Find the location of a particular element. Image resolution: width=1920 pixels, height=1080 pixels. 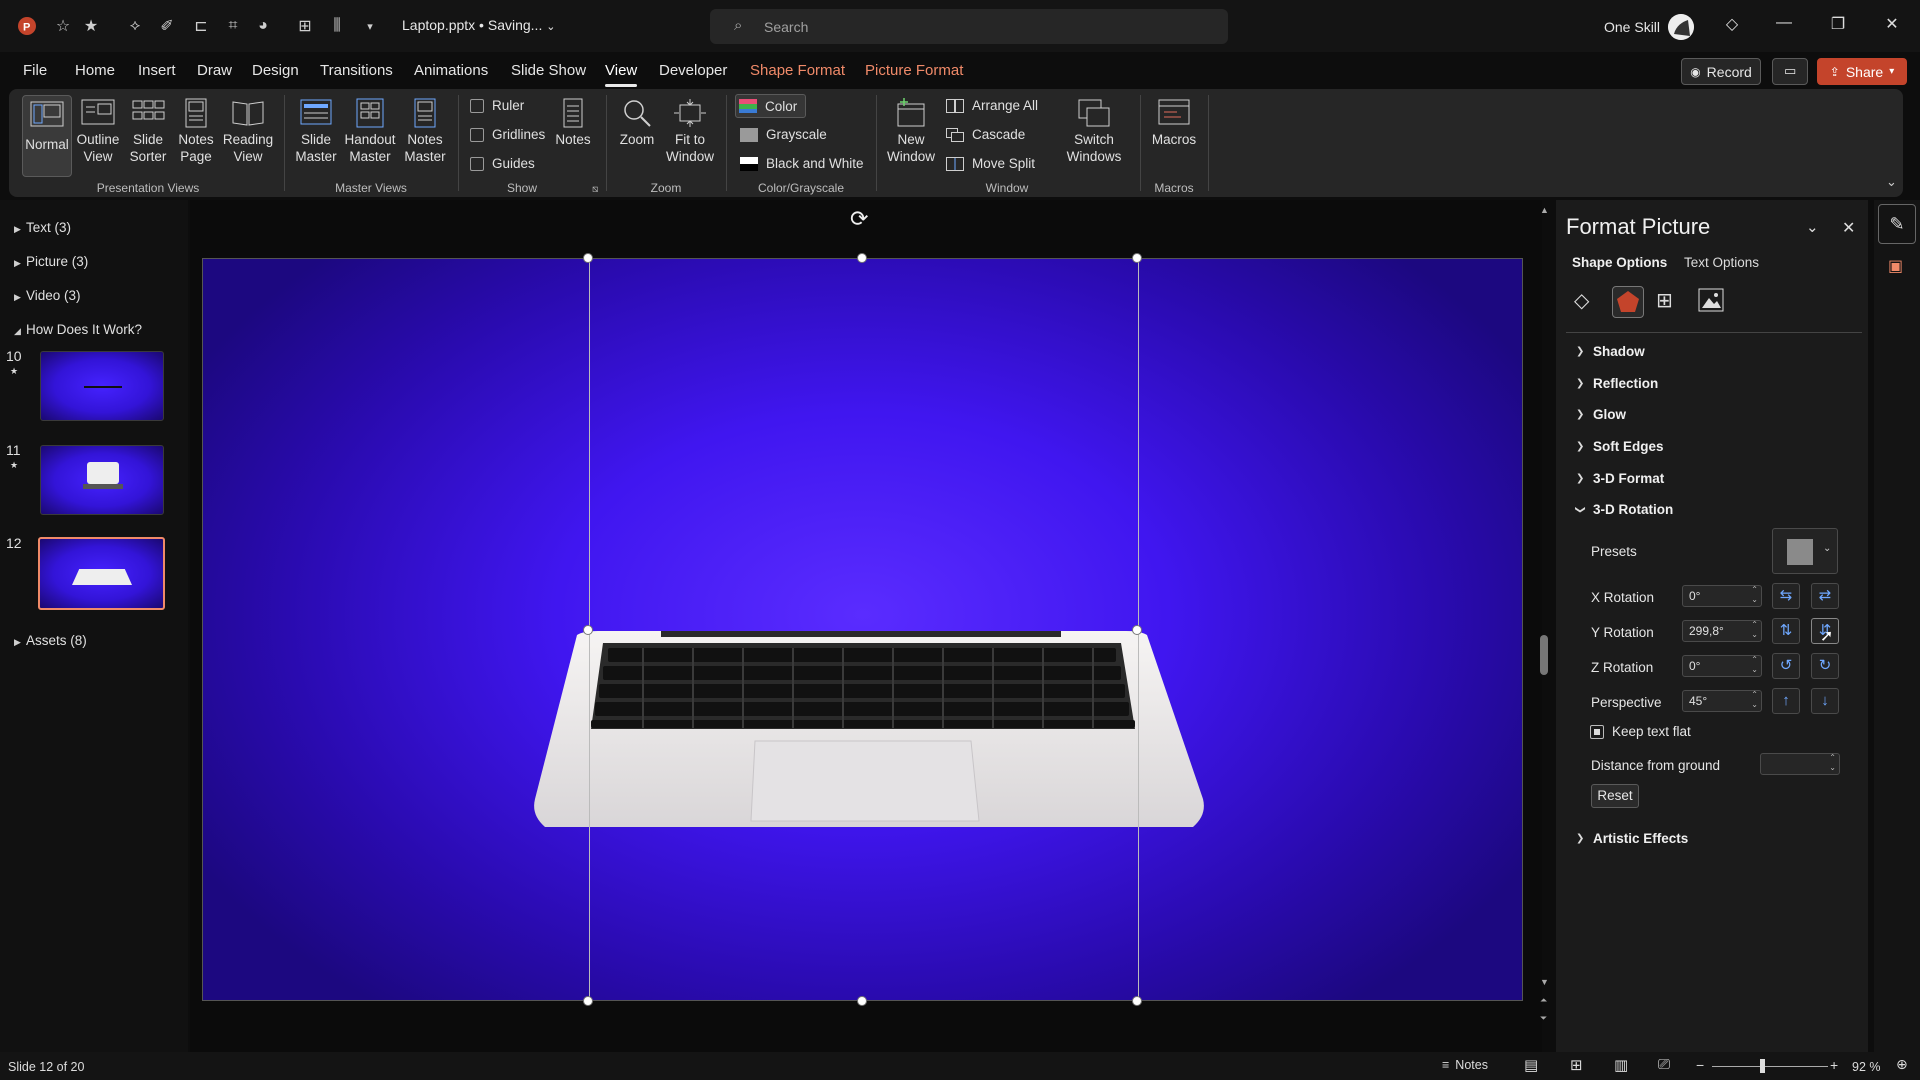

tab-animations: Animations is located at coordinates (451, 70).